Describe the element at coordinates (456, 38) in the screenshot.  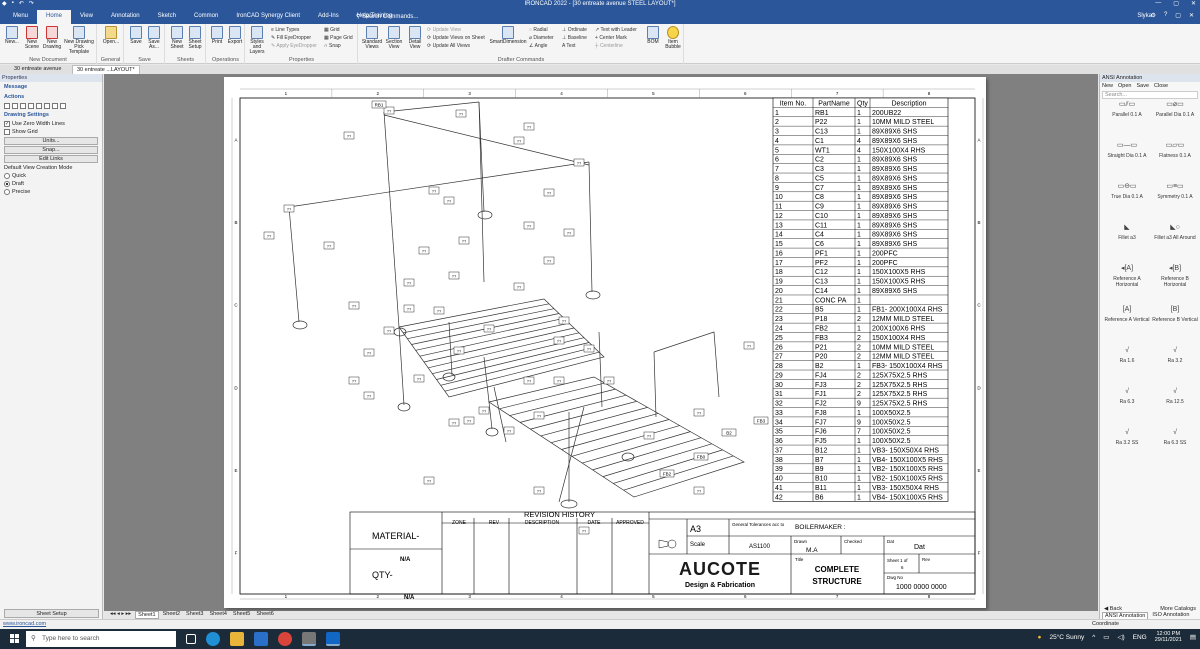
I see `update-views-sheet-button: ⟳ Update Views on Sheet` at that location.